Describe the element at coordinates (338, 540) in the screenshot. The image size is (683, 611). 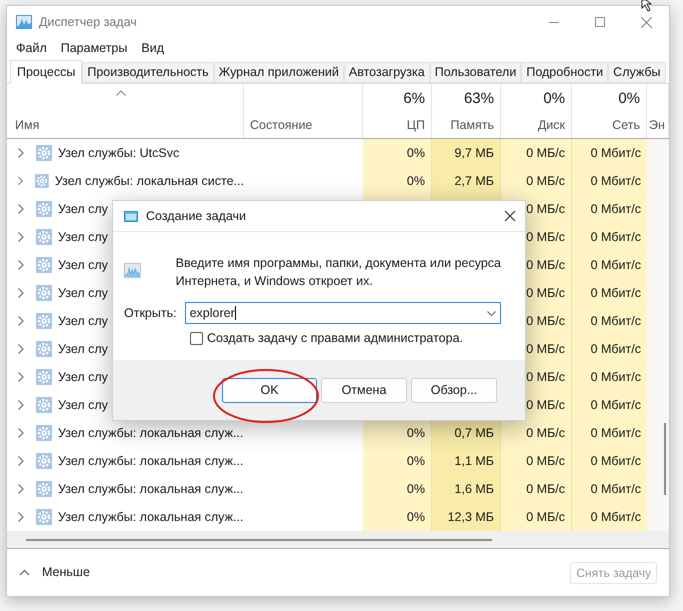
I see `horizontal-scrollbar` at that location.